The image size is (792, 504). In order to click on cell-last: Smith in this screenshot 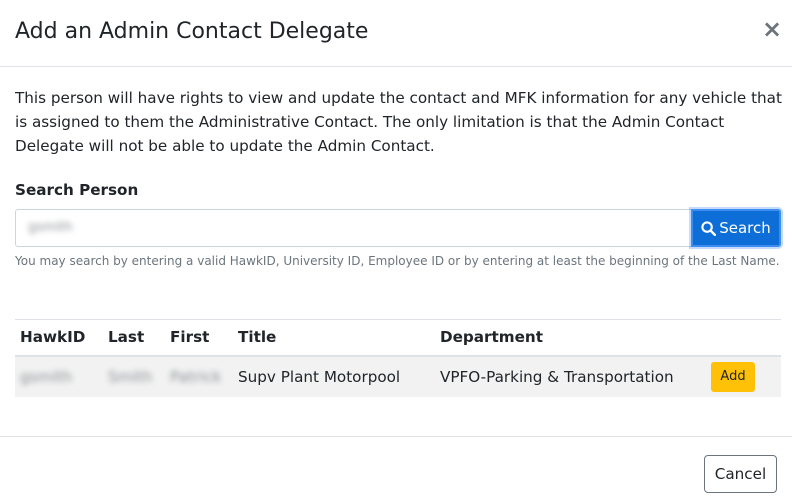, I will do `click(130, 376)`.